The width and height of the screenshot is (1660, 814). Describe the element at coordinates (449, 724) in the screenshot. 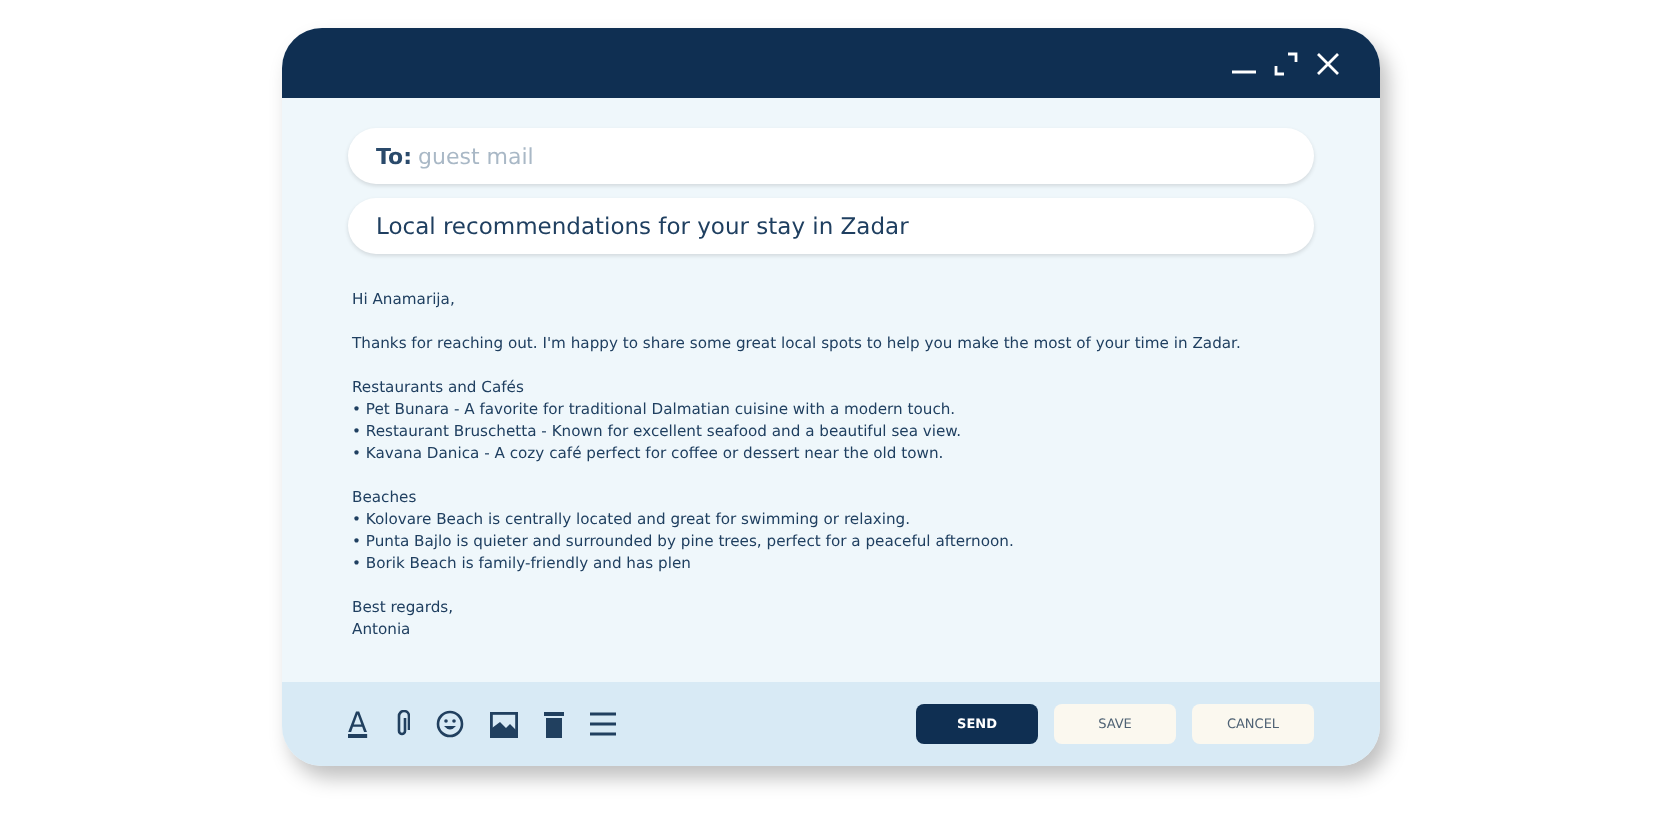

I see `smiley-icon` at that location.